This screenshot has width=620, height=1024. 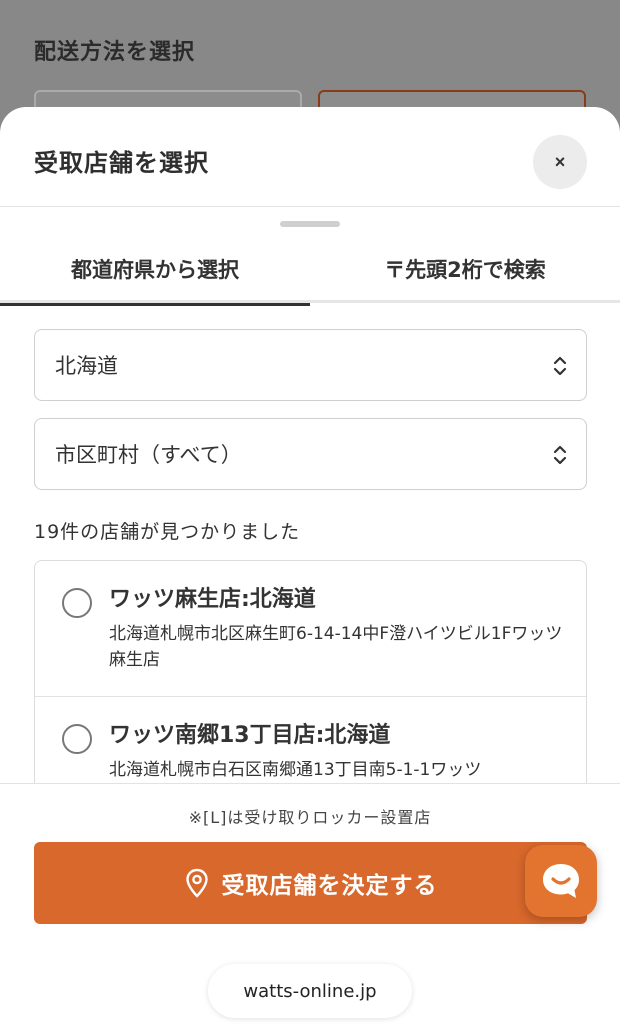 I want to click on delivery-method-title: 配送方法を選択, so click(x=115, y=52).